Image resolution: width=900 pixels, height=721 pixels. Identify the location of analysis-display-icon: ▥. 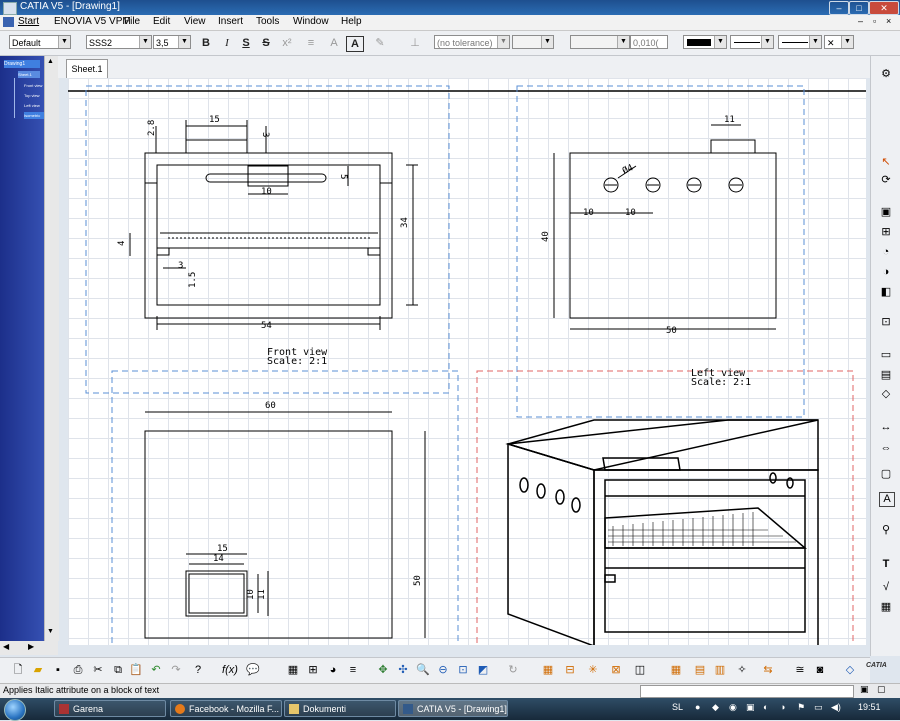
(720, 670).